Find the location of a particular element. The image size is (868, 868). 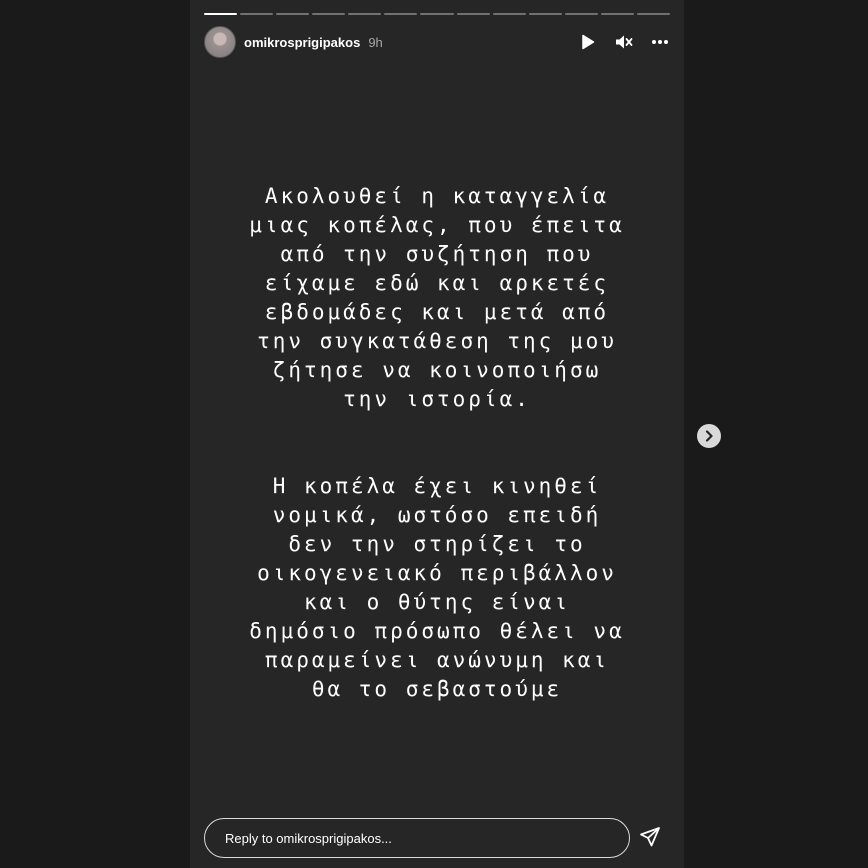

send-button is located at coordinates (650, 837).